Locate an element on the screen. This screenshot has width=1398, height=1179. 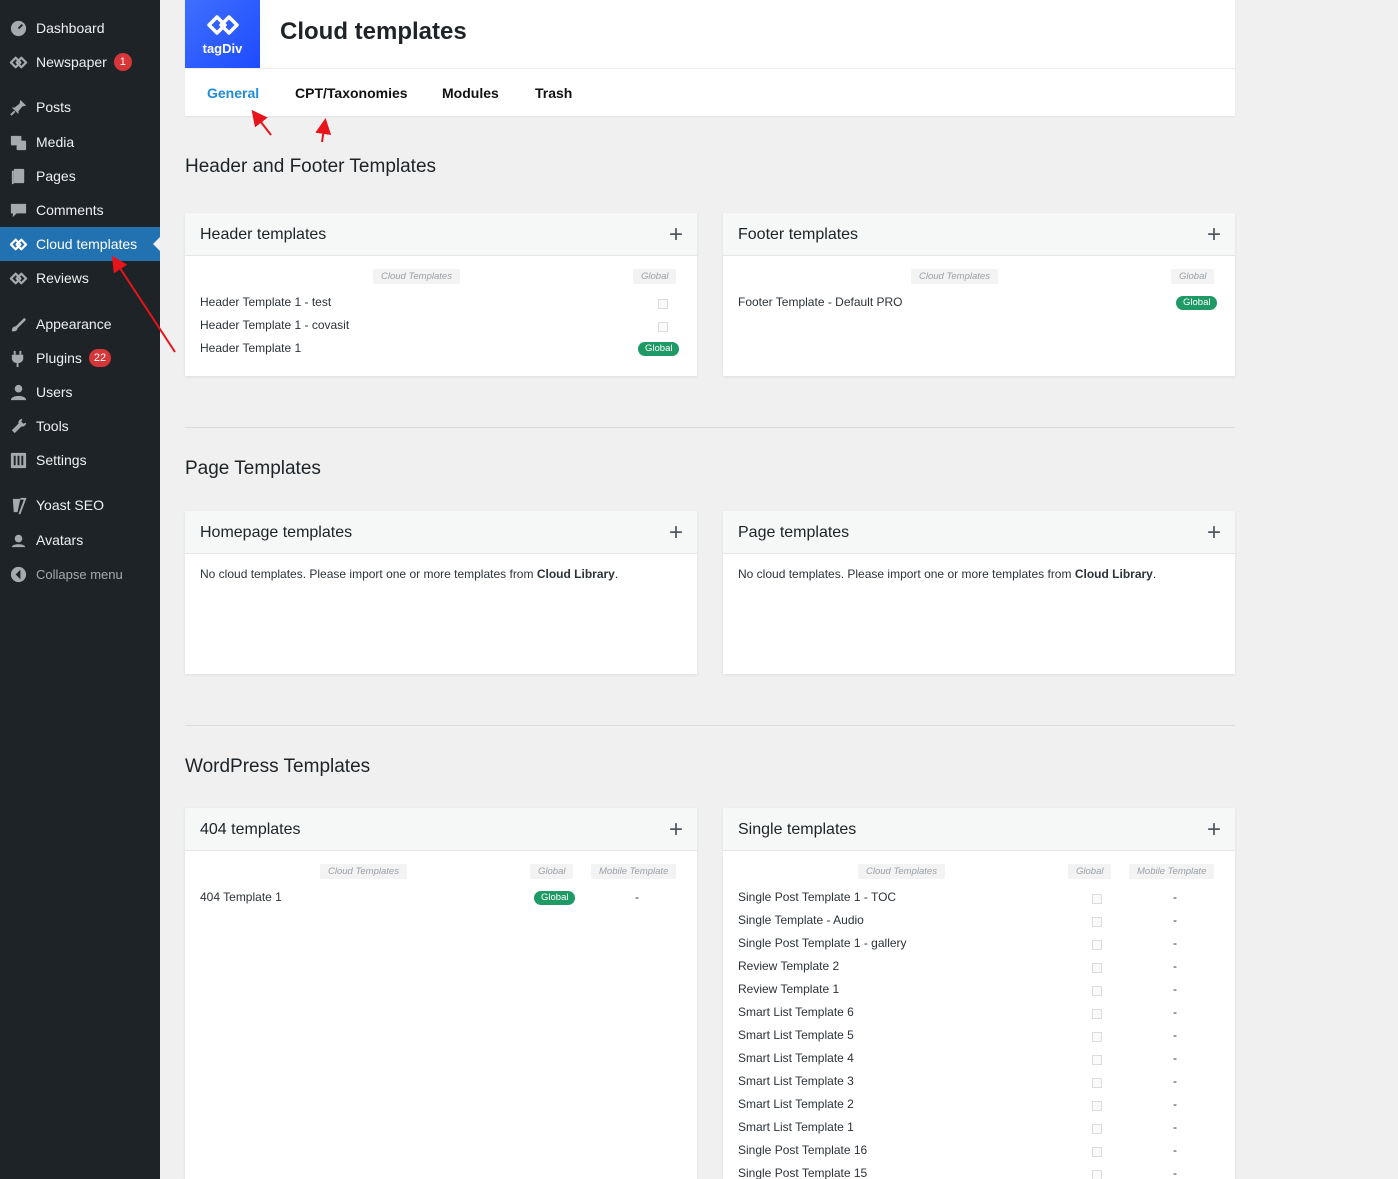
global-badge: Global is located at coordinates (555, 898).